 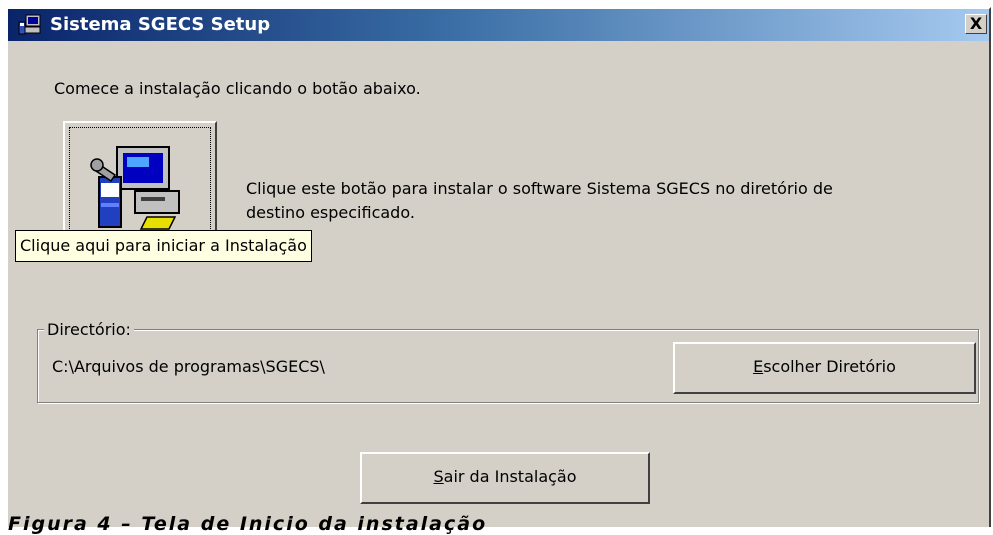 I want to click on close-icon: X, so click(x=976, y=23).